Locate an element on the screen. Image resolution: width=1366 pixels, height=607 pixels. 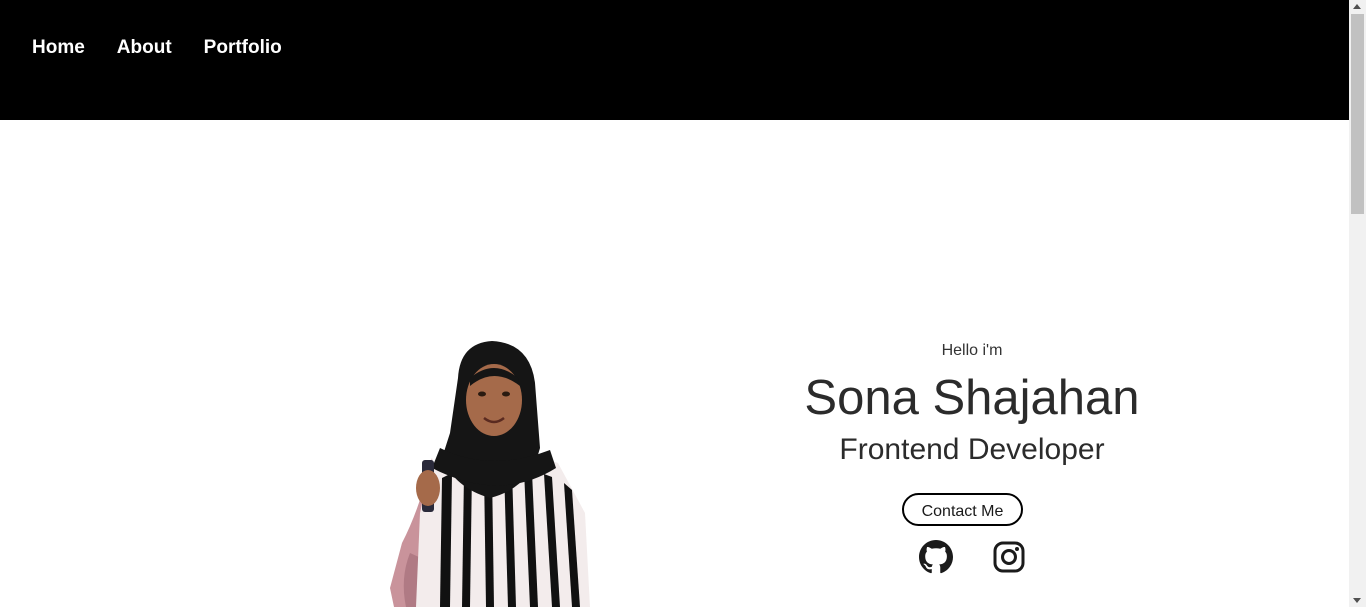
nav-link-about: About is located at coordinates (144, 48).